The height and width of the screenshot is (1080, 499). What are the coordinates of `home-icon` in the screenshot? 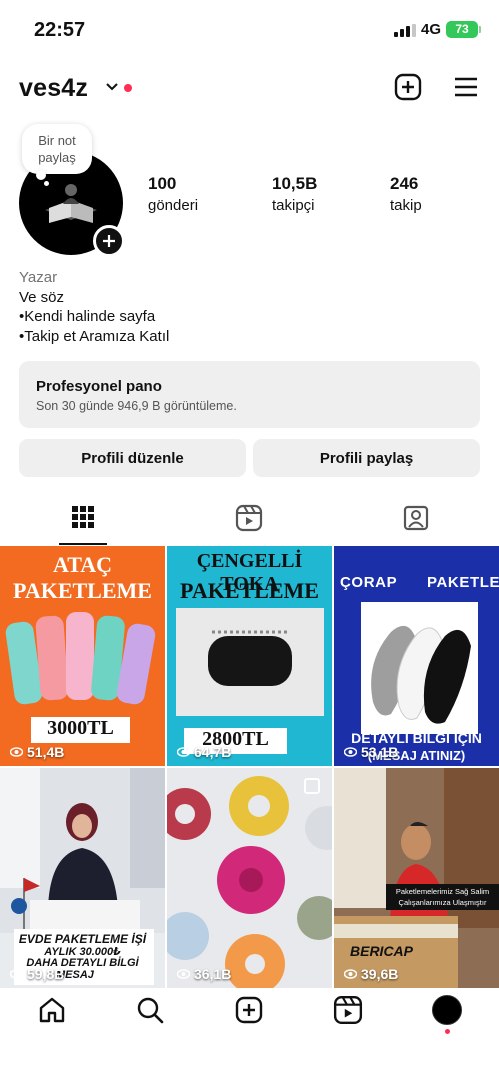 It's located at (52, 1010).